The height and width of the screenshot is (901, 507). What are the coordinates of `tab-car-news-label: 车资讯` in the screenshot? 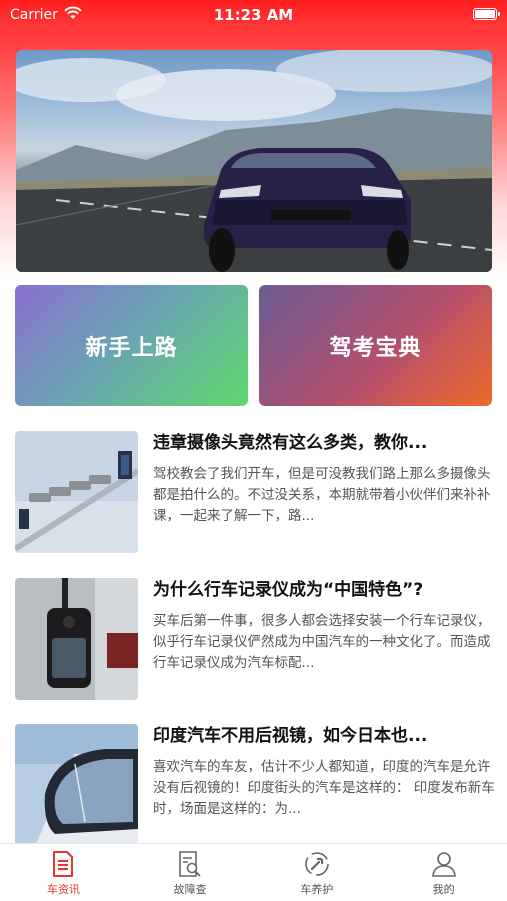 It's located at (63, 889).